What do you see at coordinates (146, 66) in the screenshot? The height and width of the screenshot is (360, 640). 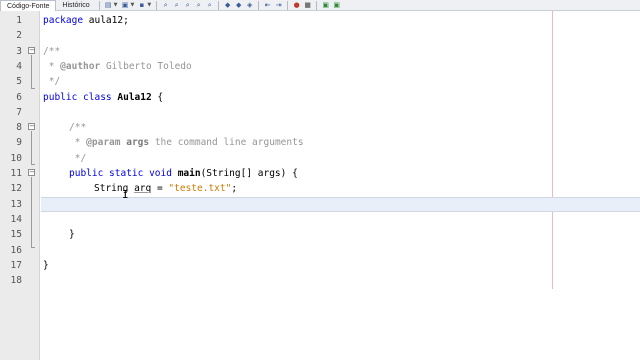 I see `comment-text: Gilberto Toledo` at bounding box center [146, 66].